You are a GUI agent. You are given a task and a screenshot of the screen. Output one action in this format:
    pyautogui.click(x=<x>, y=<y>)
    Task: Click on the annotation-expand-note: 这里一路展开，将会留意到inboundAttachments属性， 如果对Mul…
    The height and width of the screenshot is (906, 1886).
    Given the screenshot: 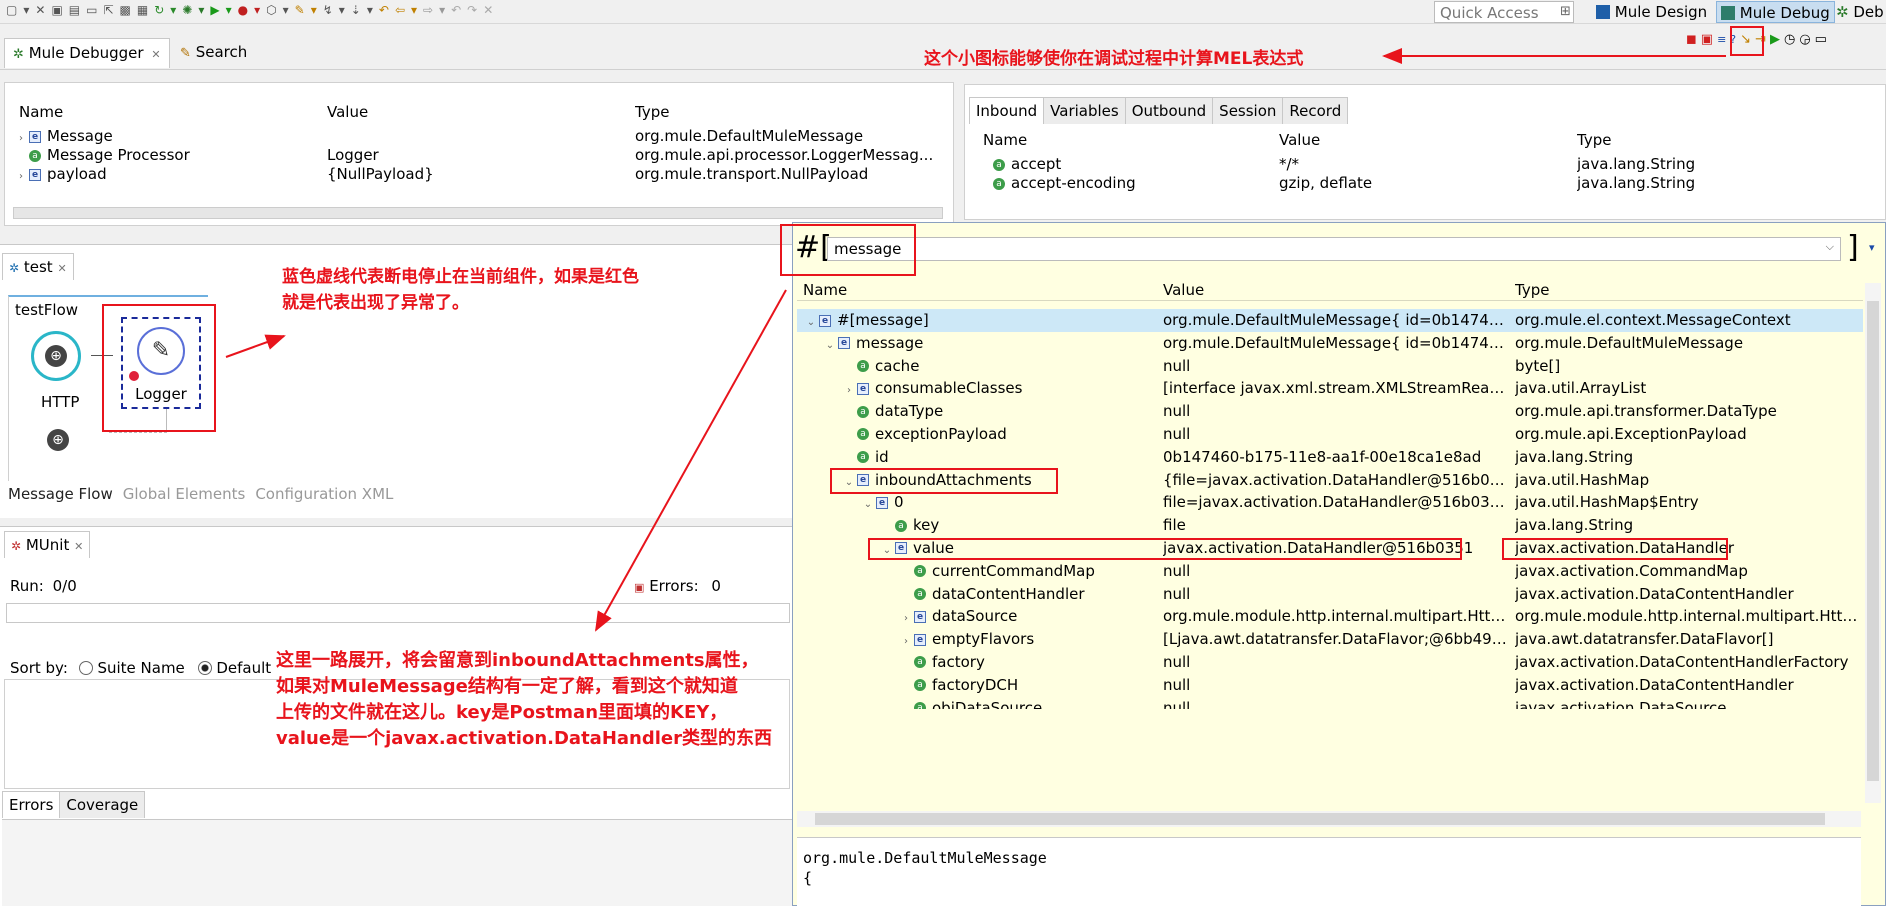 What is the action you would take?
    pyautogui.click(x=524, y=699)
    